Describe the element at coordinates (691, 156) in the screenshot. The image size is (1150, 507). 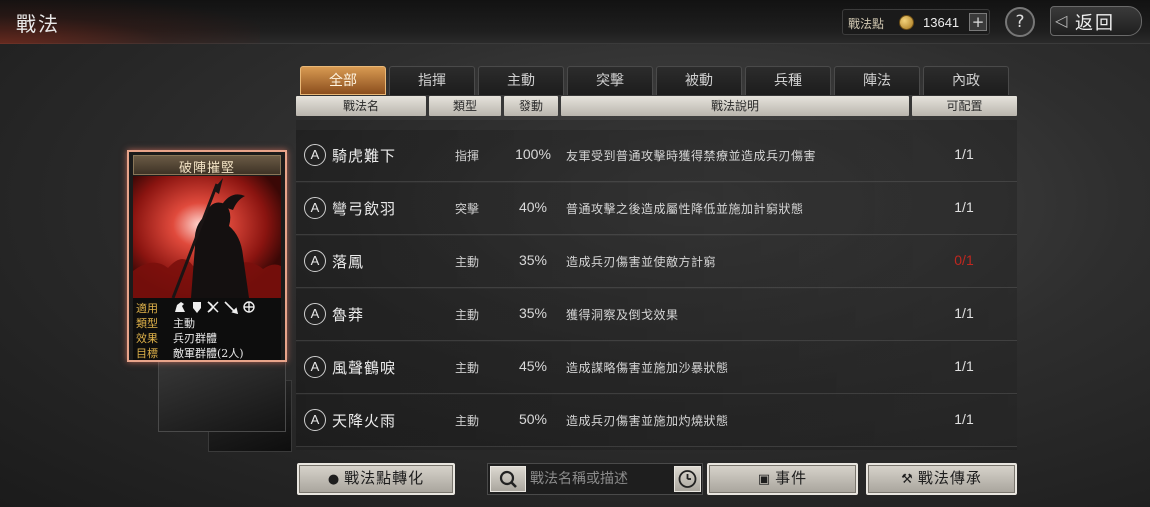
I see `tactic-desc: 友軍受到普通攻擊時獲得禁療並造成兵刃傷害` at that location.